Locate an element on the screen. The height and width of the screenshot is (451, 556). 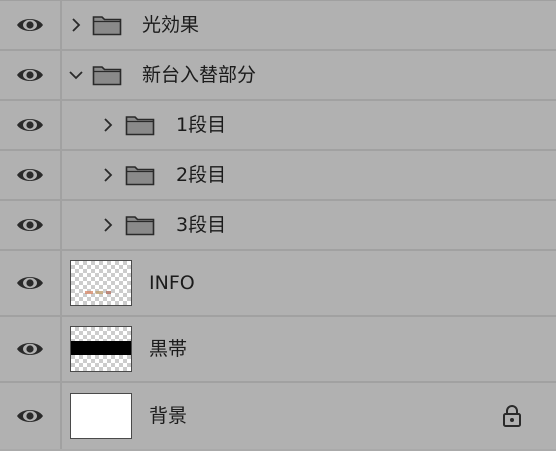
layer-row-group: 2段目 is located at coordinates (278, 176).